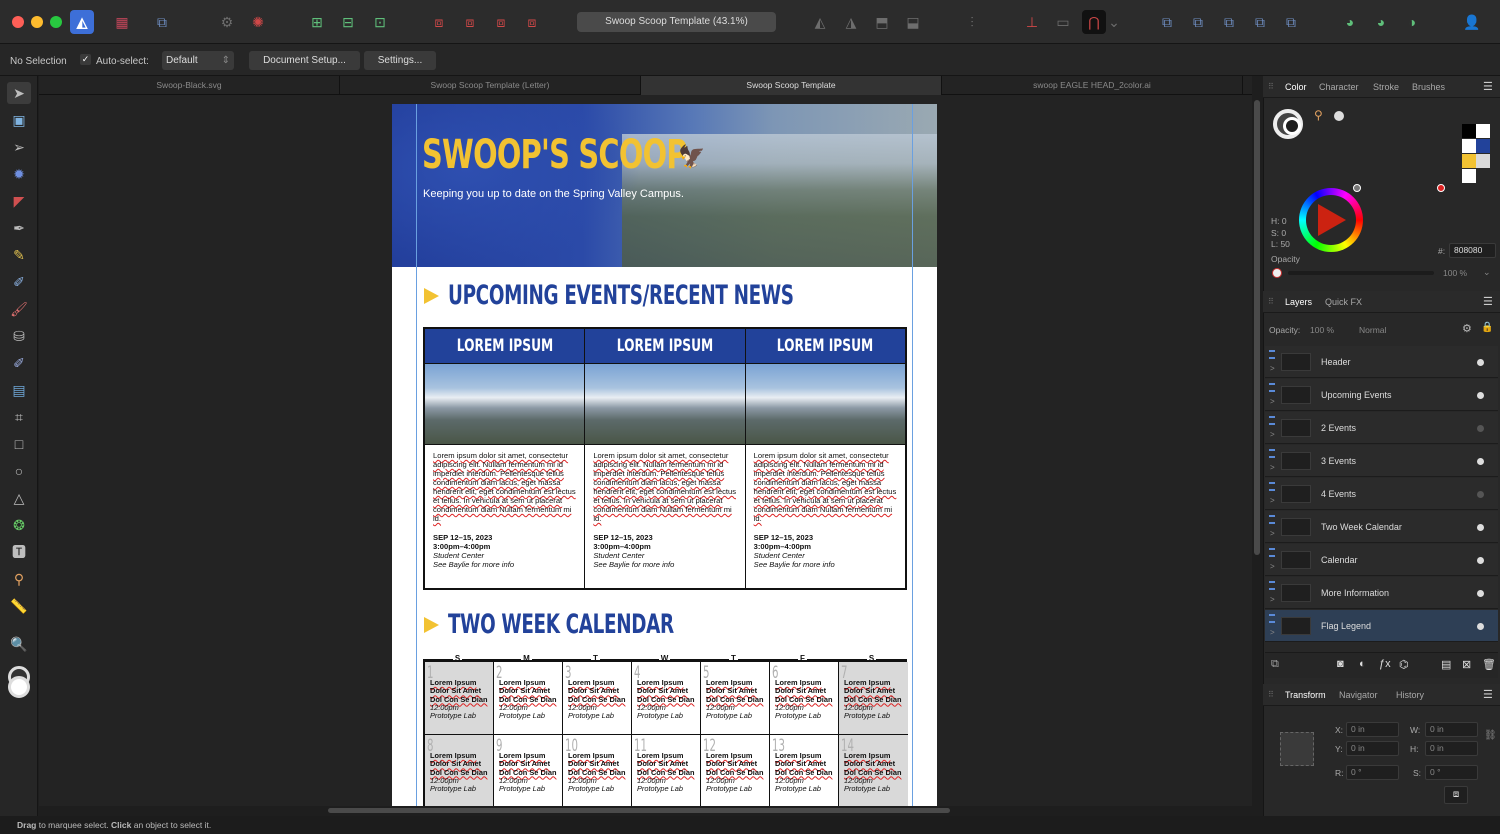 The image size is (1500, 834). What do you see at coordinates (1428, 87) in the screenshot?
I see `tab-brushes: Brushes` at bounding box center [1428, 87].